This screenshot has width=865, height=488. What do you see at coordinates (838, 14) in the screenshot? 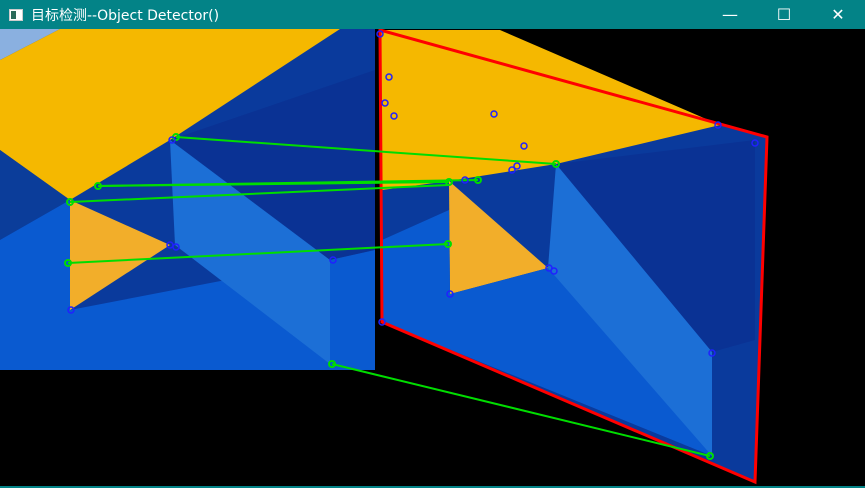
I see `close-button: ✕` at bounding box center [838, 14].